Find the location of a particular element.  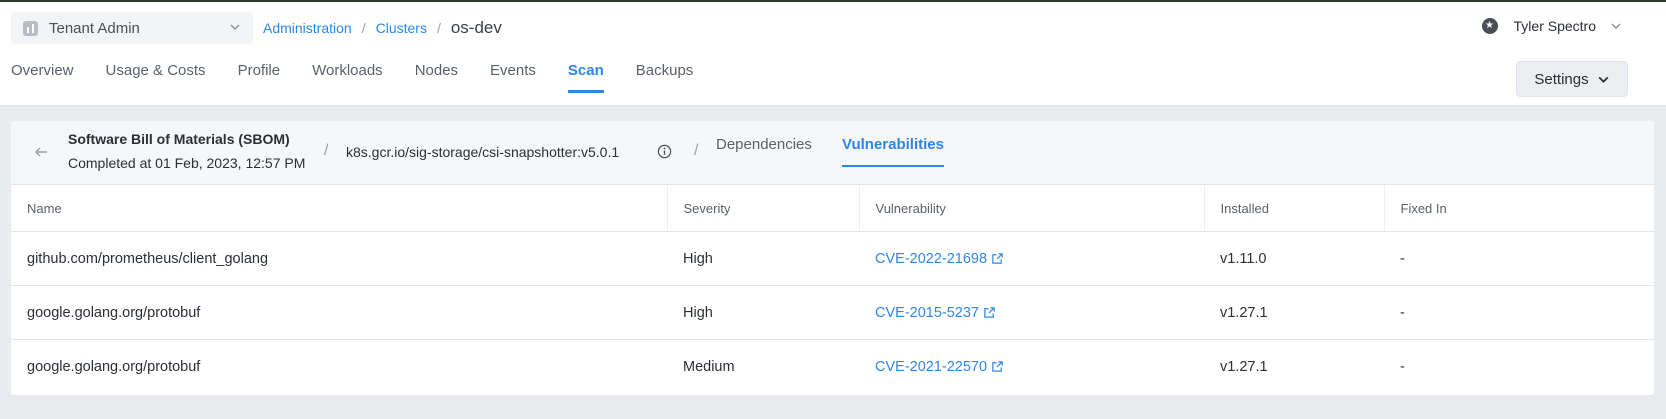

tenant-selector: Tenant Admin is located at coordinates (132, 28).